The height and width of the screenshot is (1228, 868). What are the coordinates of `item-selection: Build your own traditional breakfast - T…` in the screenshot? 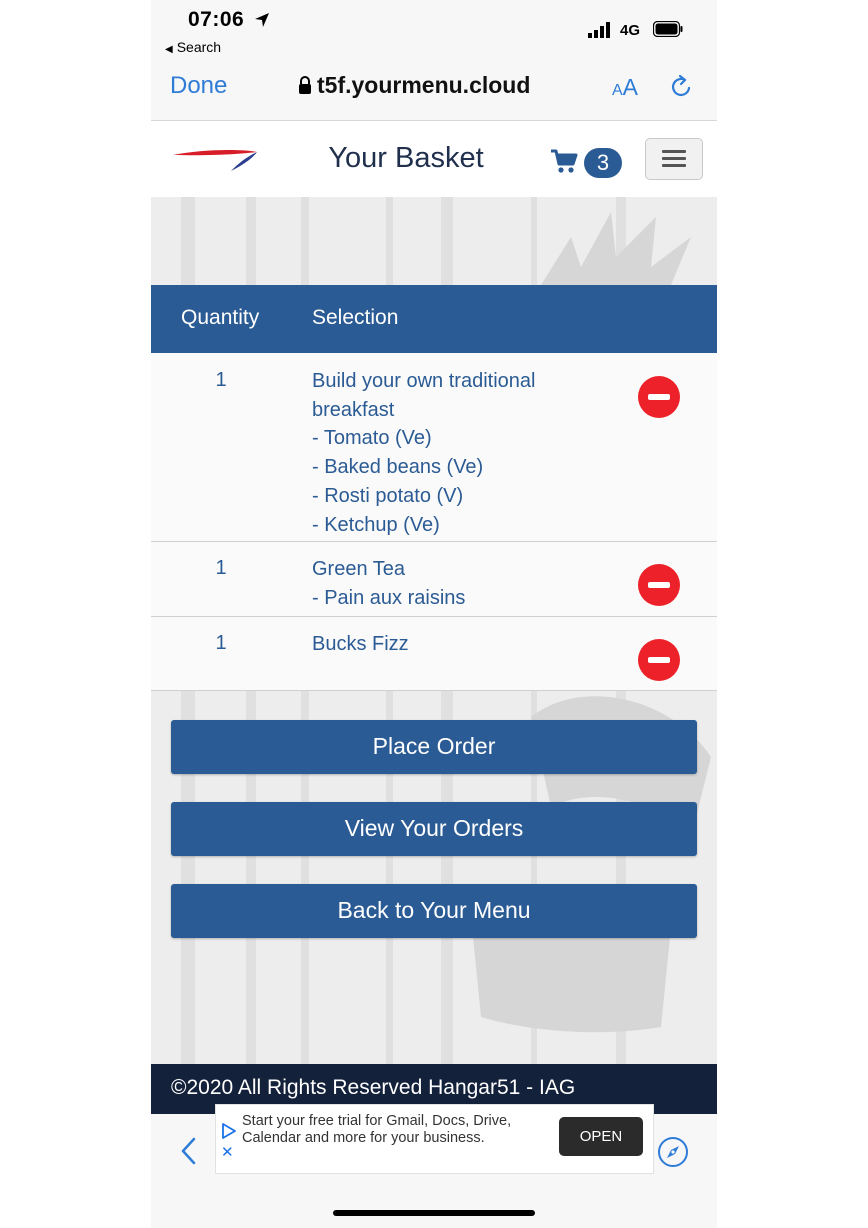 It's located at (462, 453).